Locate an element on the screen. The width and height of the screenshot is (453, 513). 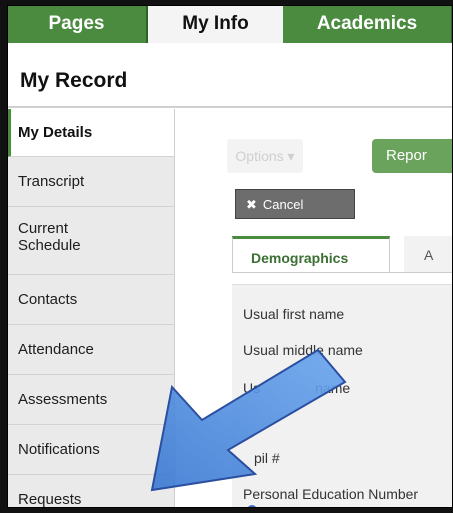
tab-academics: Academics is located at coordinates (368, 24).